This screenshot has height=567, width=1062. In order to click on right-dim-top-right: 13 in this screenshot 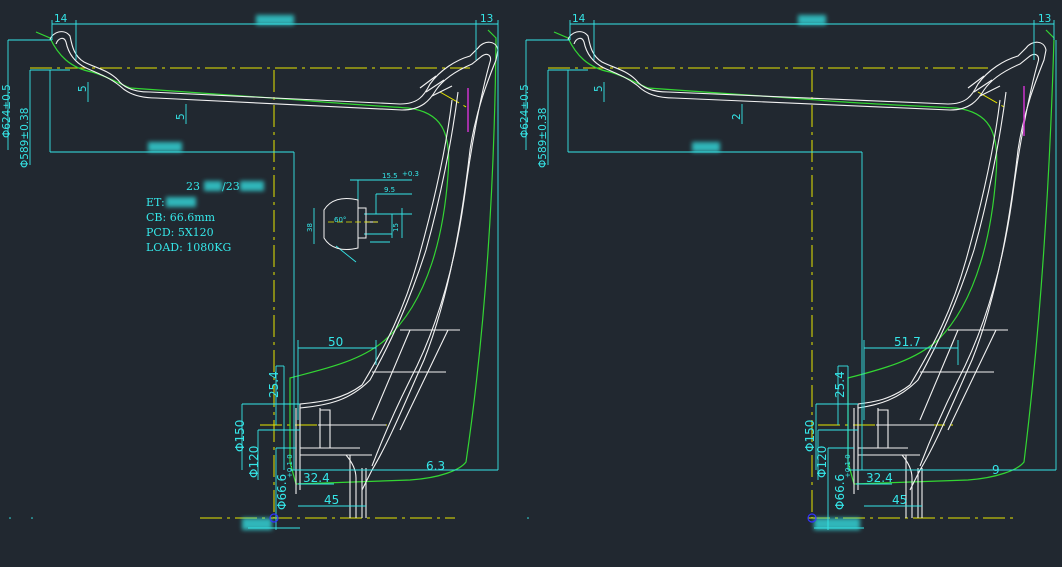, I will do `click(1044, 19)`.